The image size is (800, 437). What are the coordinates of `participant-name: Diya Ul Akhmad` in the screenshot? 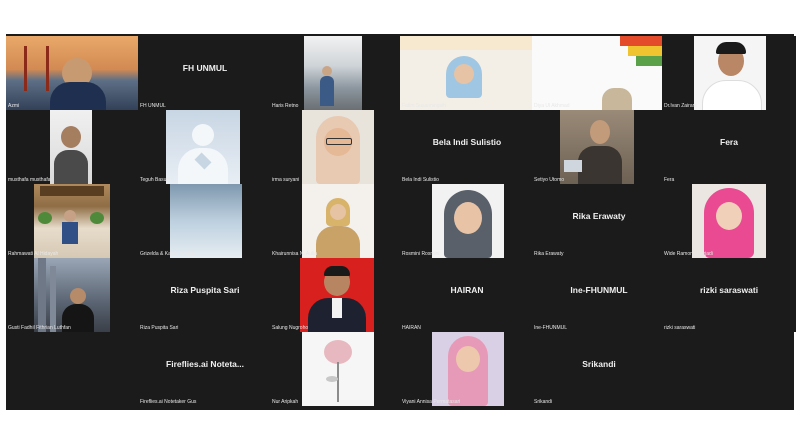 It's located at (552, 106).